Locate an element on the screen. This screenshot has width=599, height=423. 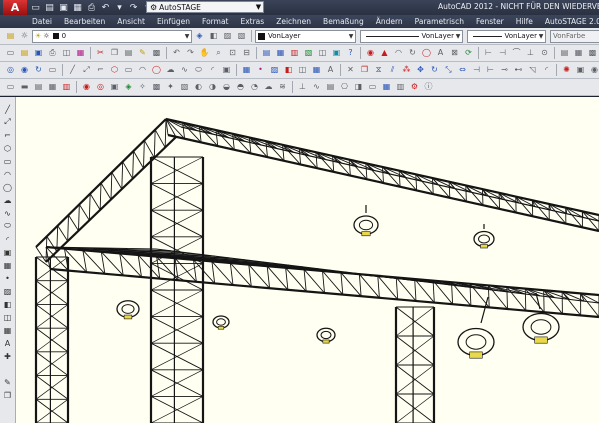
cable-icon: ∿ is located at coordinates (316, 87).